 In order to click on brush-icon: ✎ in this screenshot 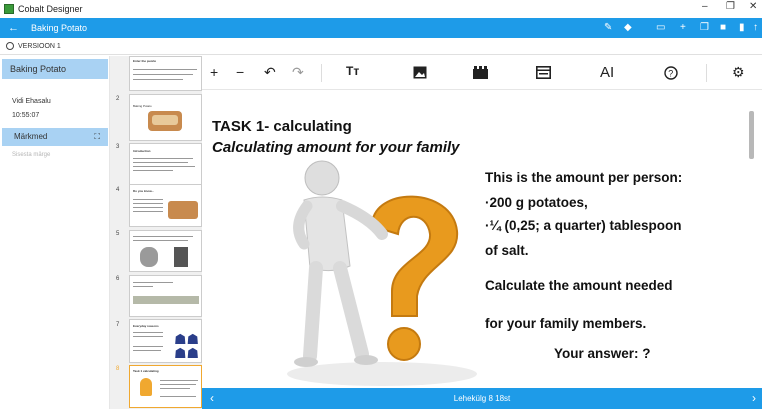, I will do `click(608, 27)`.